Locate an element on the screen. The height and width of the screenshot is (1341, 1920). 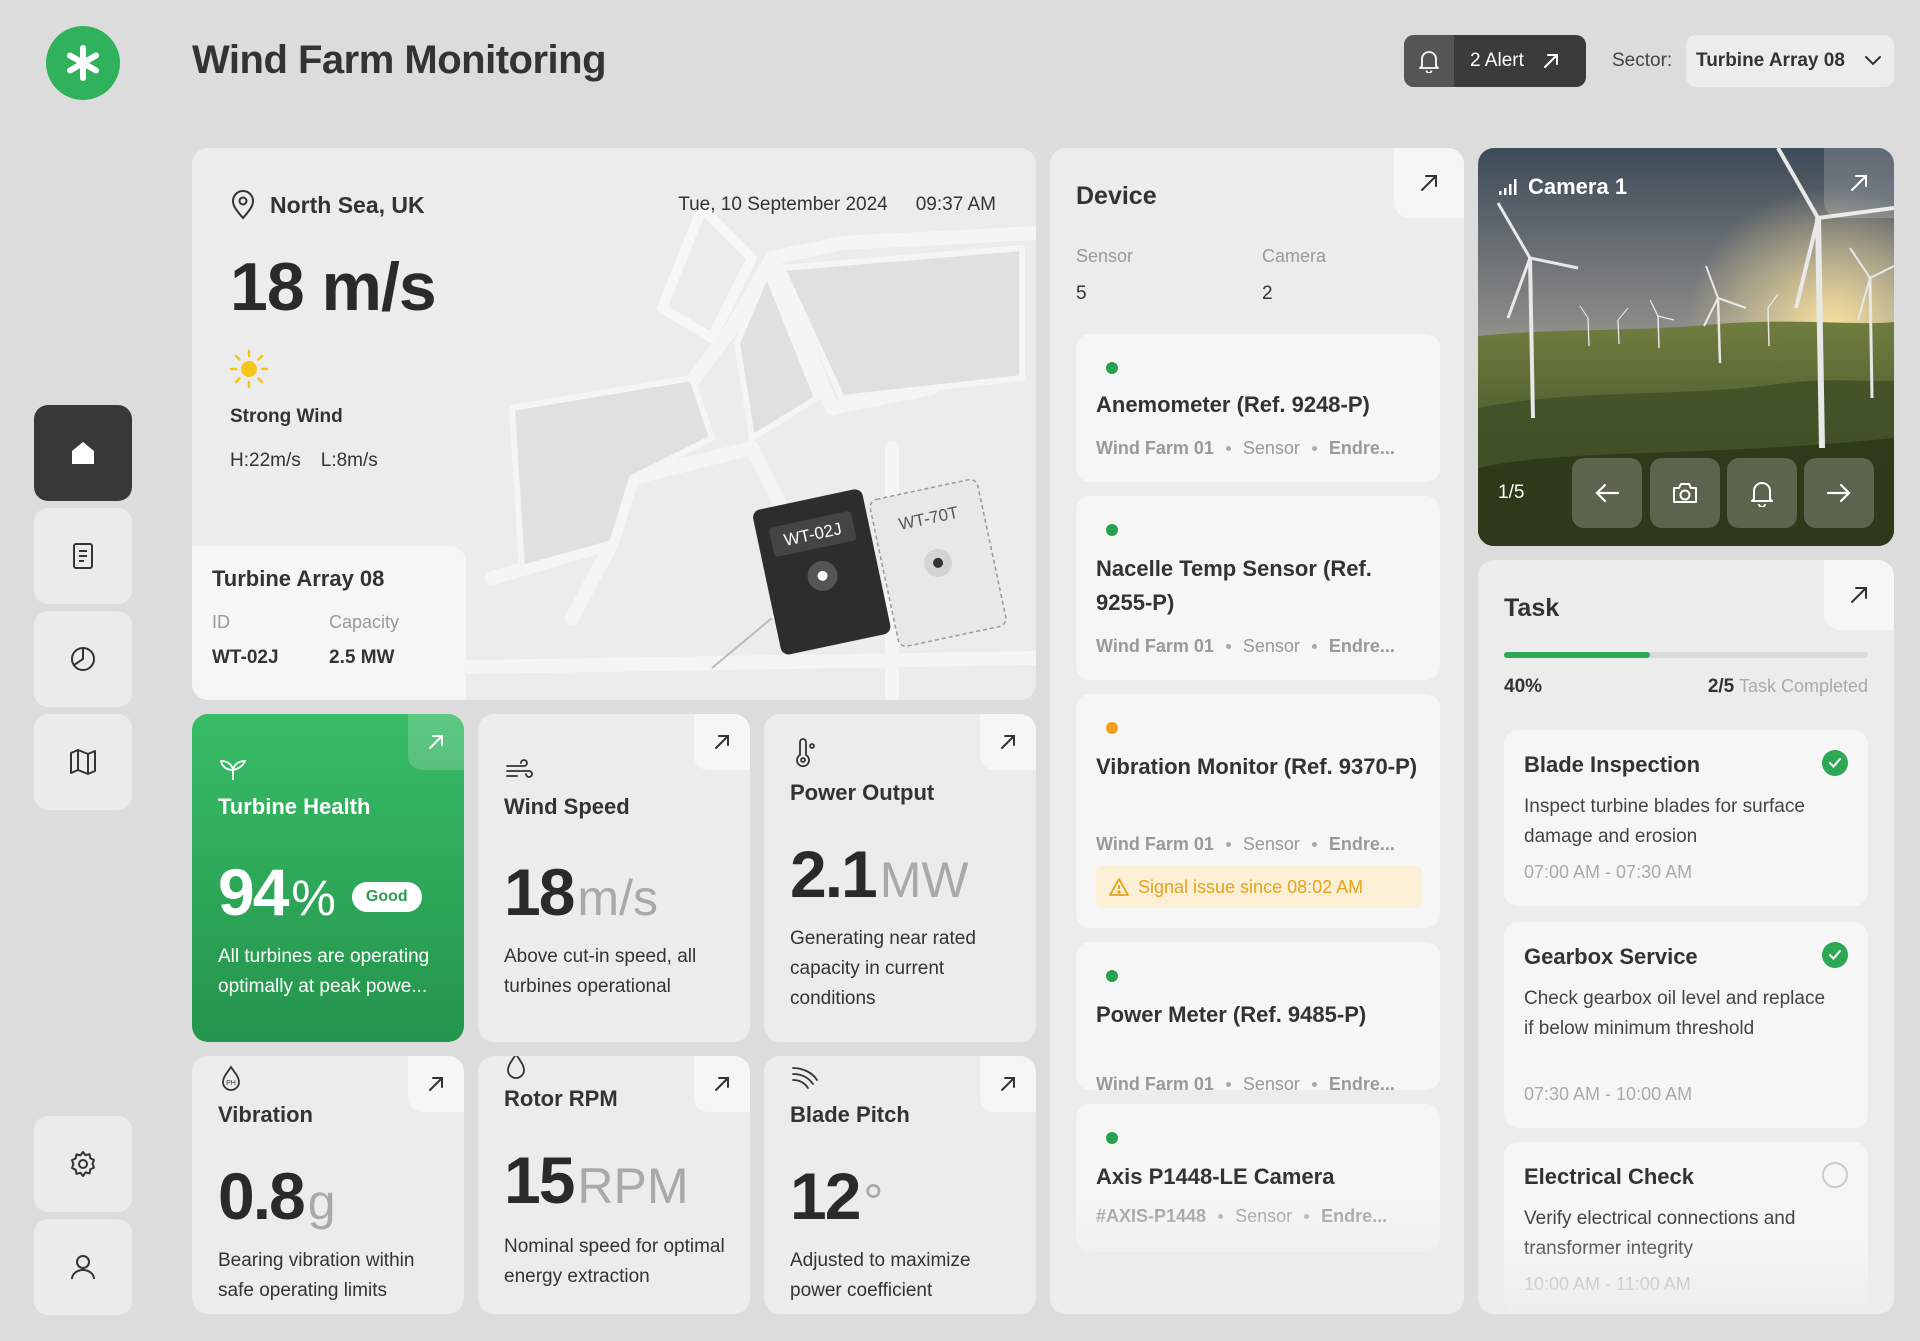
task-percent: 40% is located at coordinates (1523, 686).